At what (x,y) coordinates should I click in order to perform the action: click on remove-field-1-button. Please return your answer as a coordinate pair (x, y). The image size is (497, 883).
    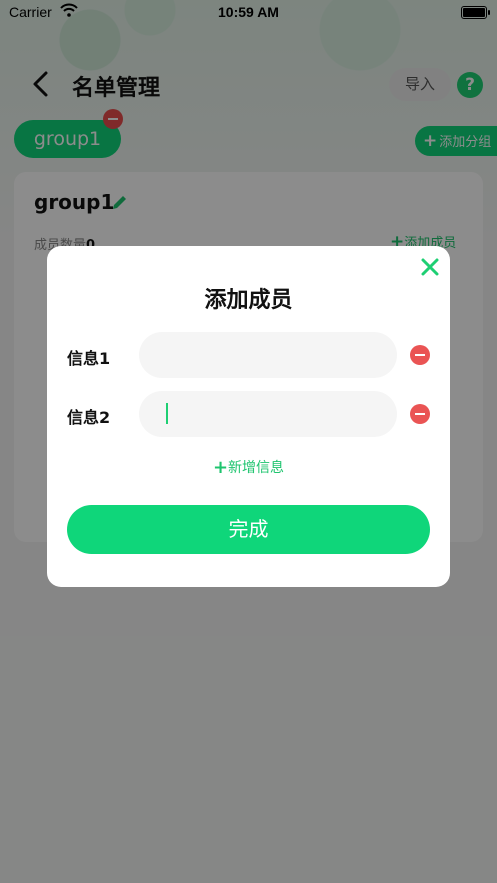
    Looking at the image, I should click on (420, 355).